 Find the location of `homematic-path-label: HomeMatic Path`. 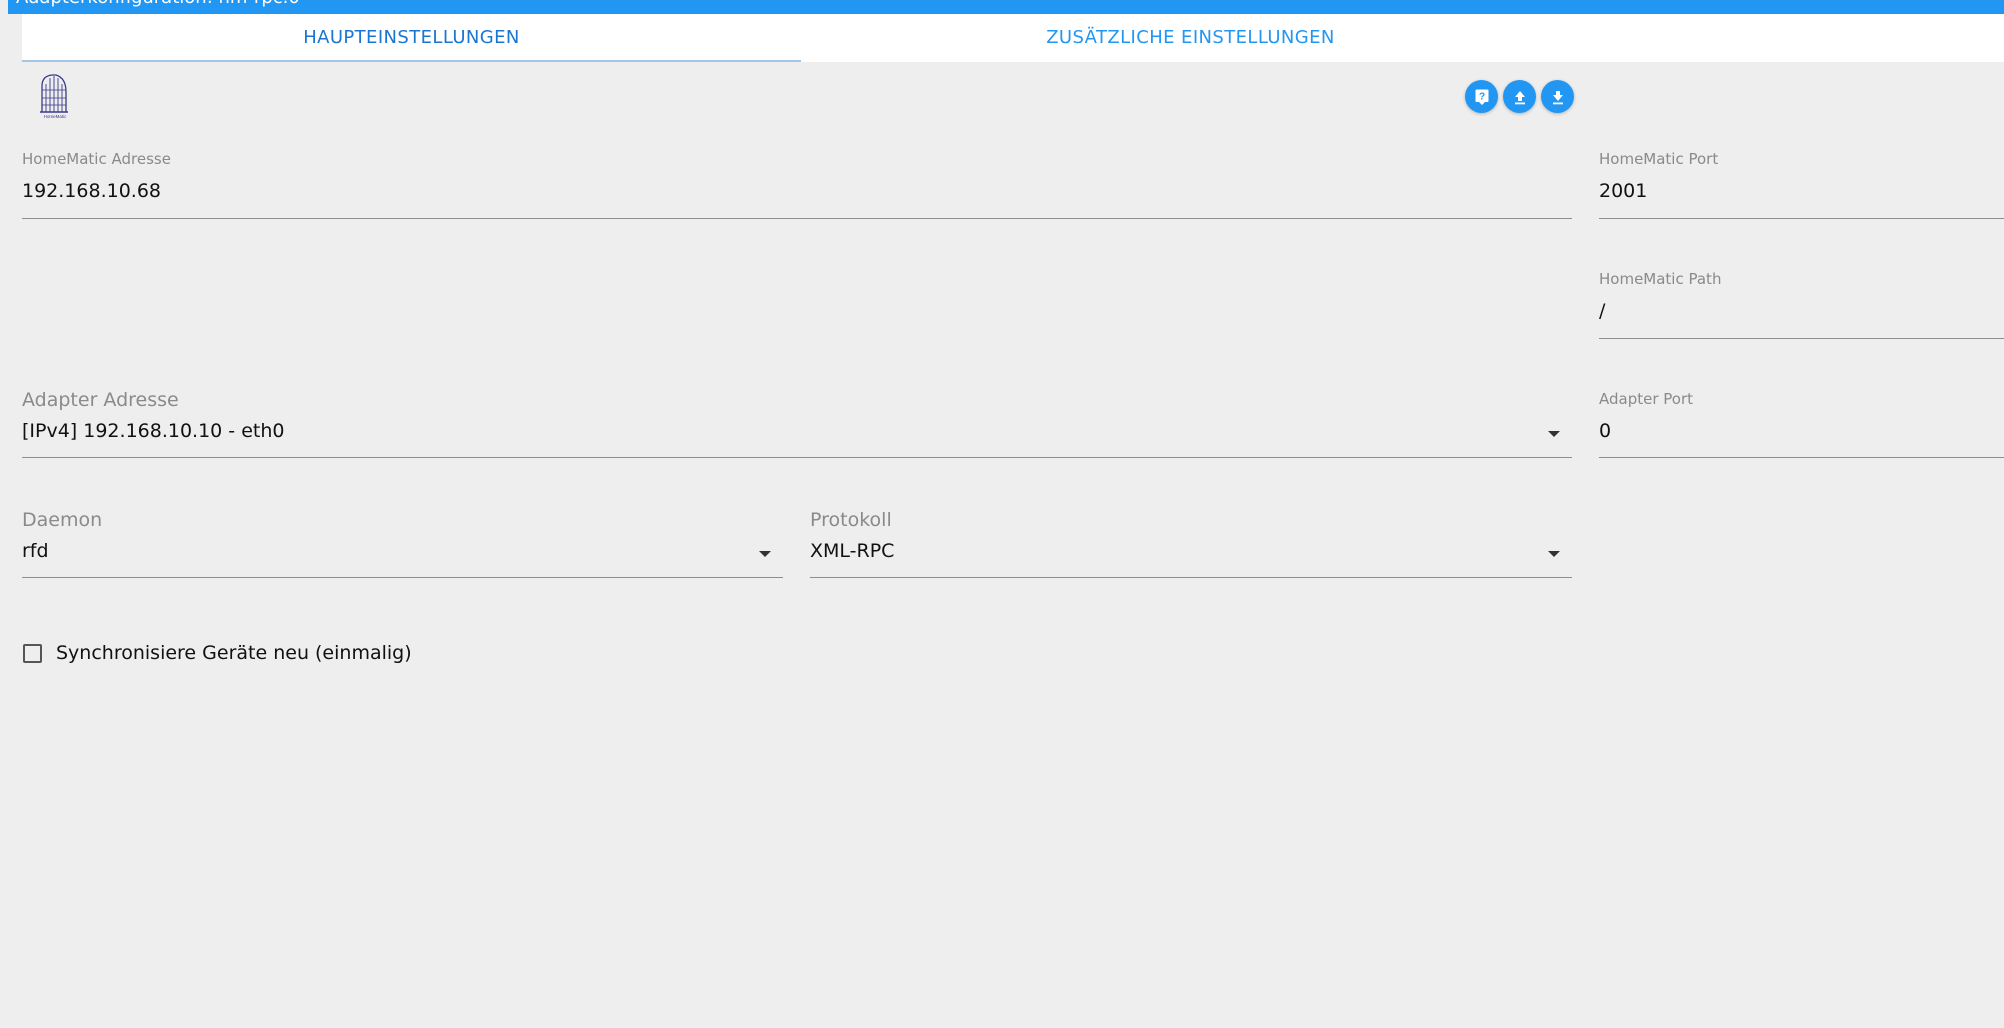

homematic-path-label: HomeMatic Path is located at coordinates (1660, 279).